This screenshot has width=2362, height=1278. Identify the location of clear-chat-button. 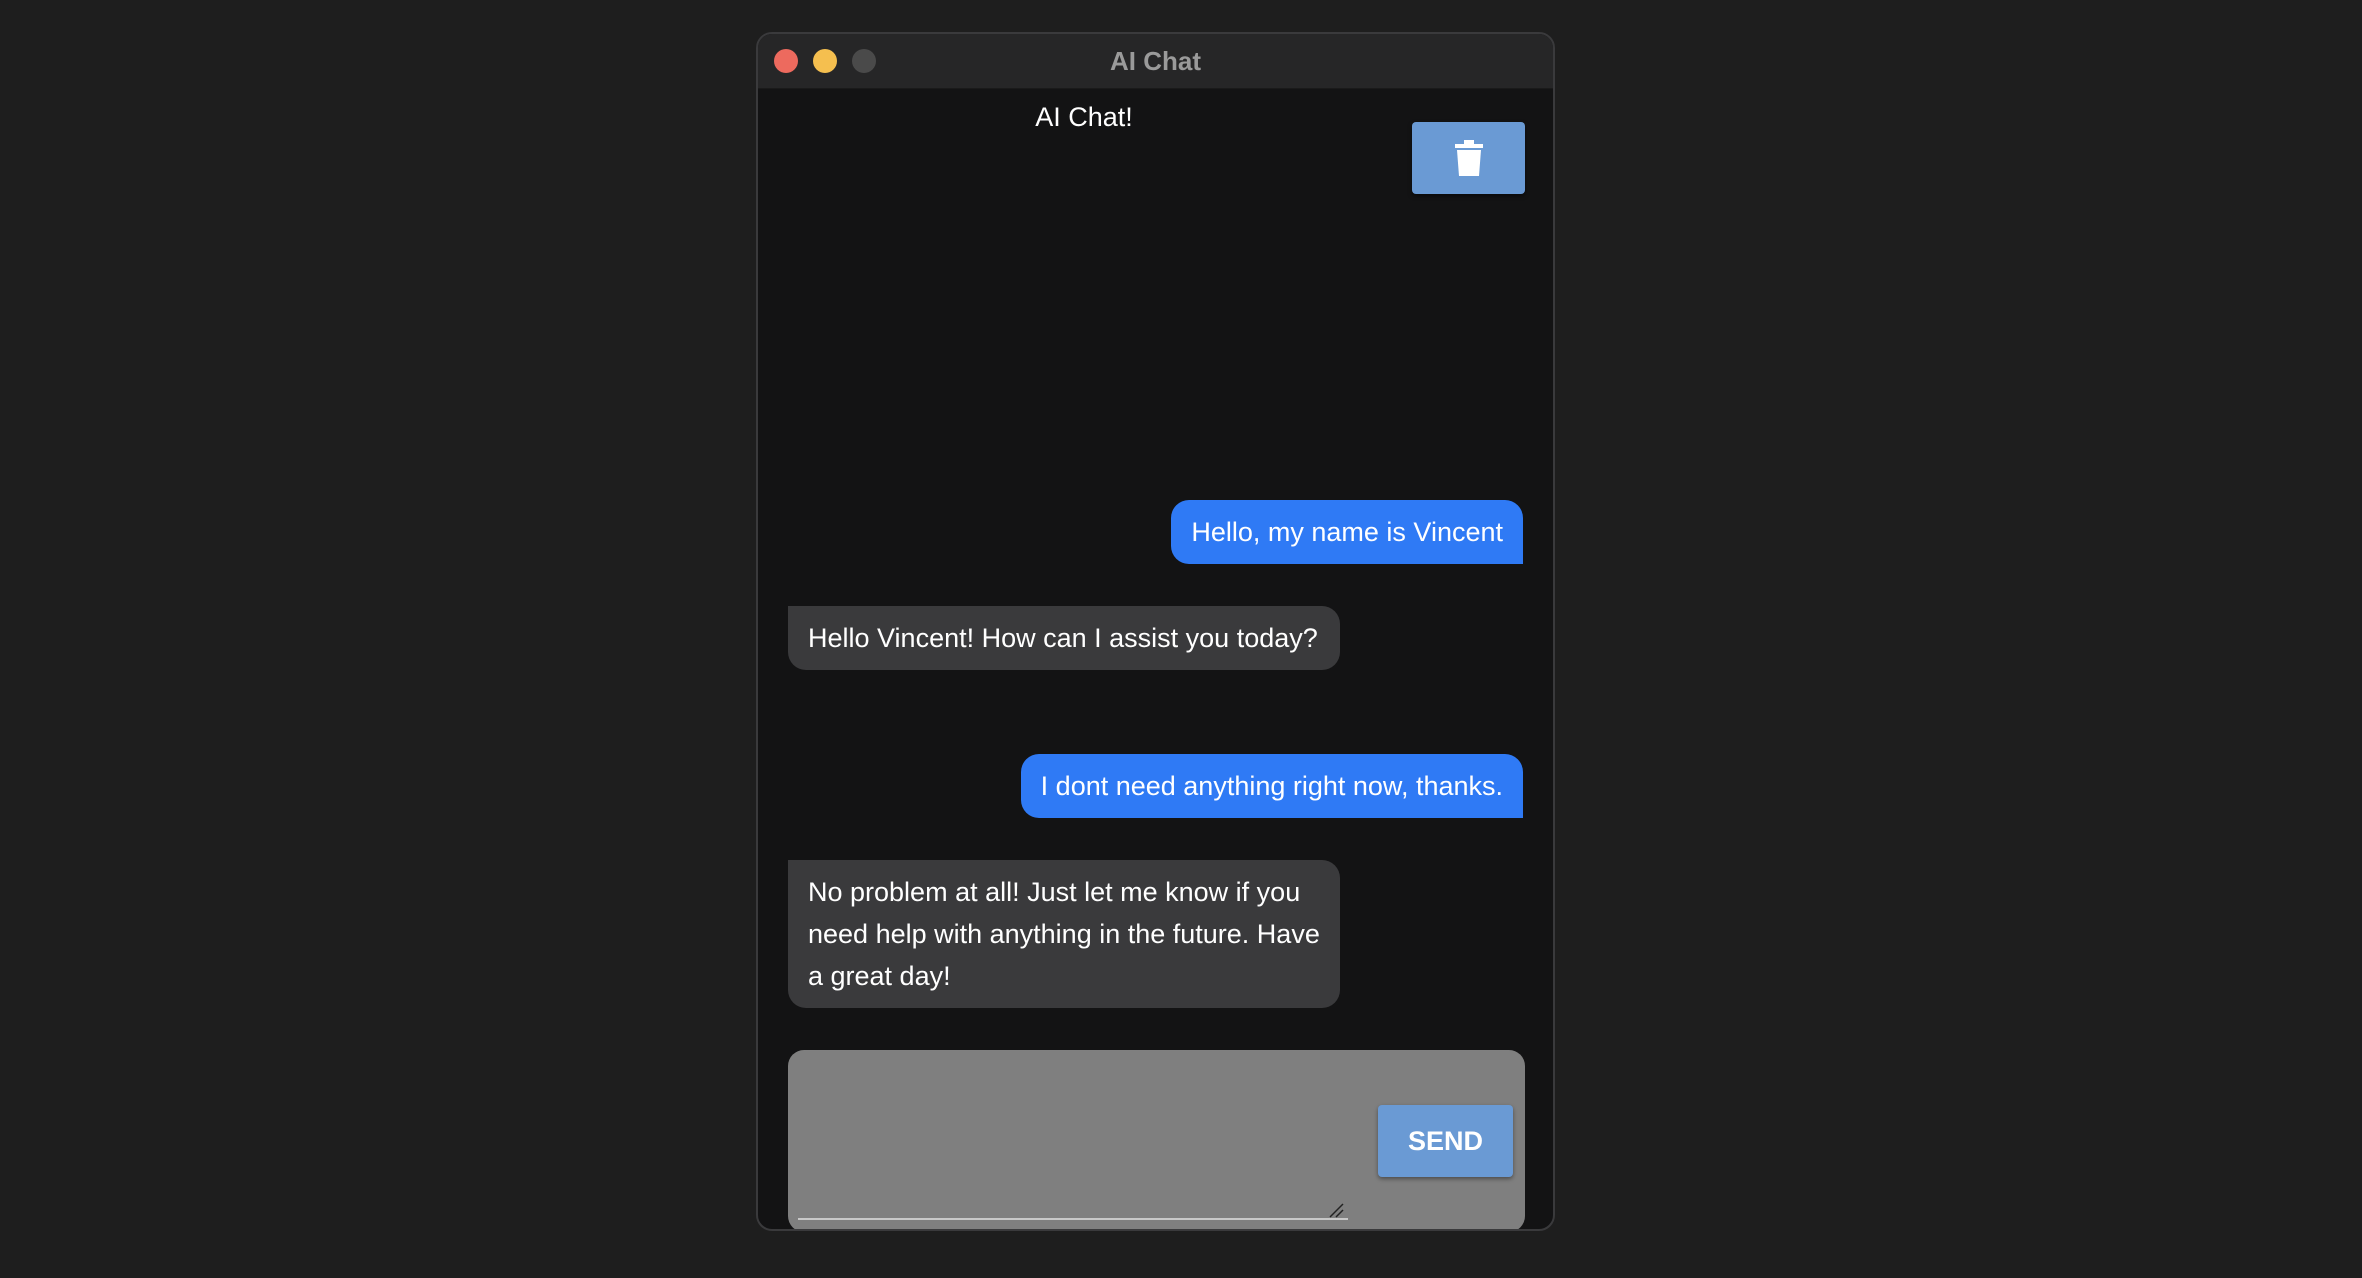
(1468, 158).